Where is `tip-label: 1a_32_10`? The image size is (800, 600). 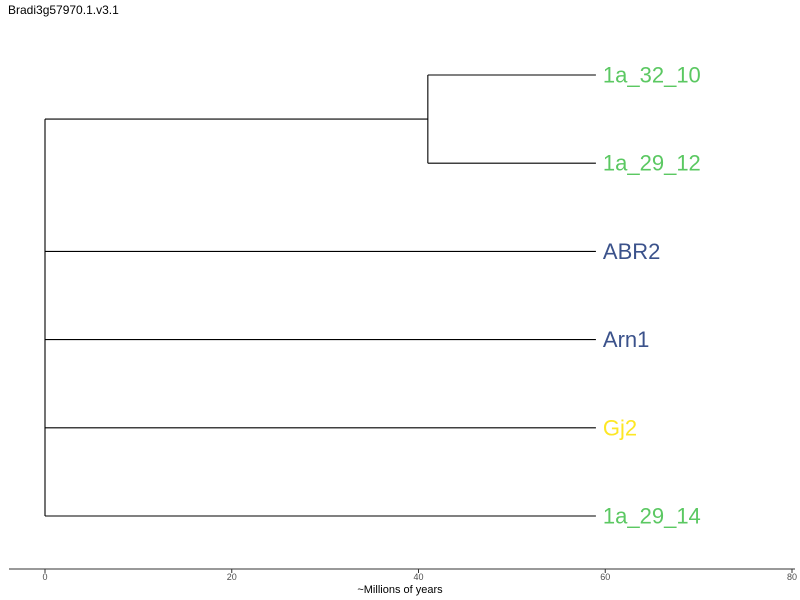 tip-label: 1a_32_10 is located at coordinates (652, 75).